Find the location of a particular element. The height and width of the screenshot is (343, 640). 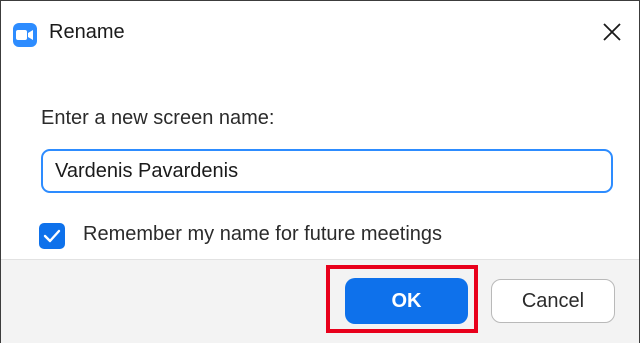

screen-name-input is located at coordinates (327, 171).